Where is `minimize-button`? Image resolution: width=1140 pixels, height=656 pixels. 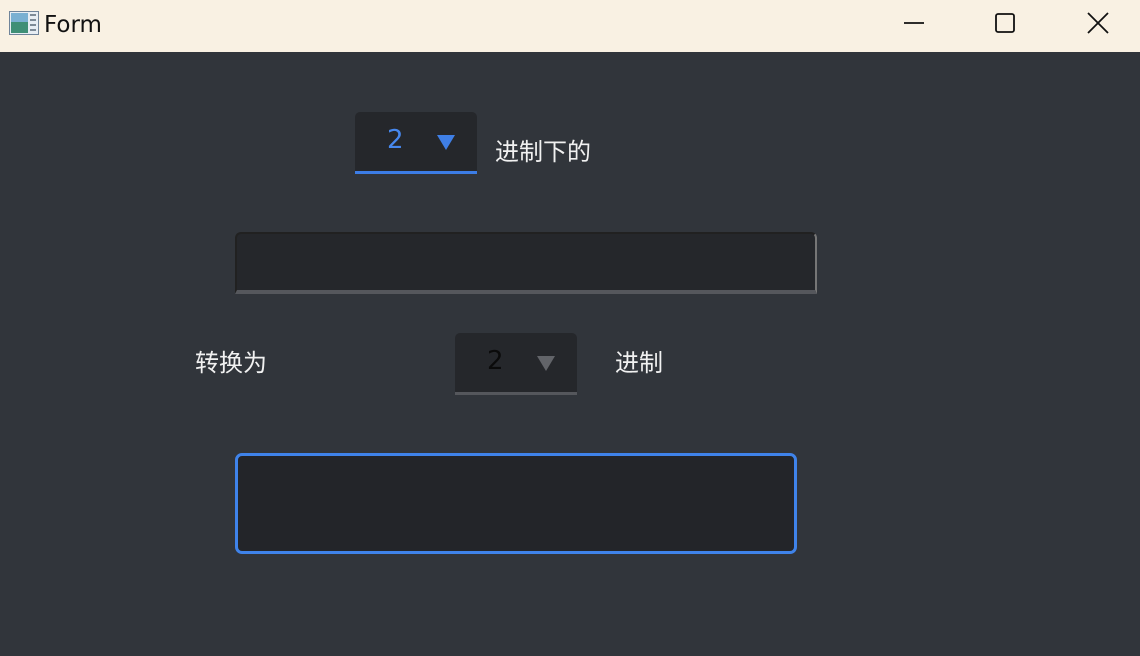
minimize-button is located at coordinates (914, 23).